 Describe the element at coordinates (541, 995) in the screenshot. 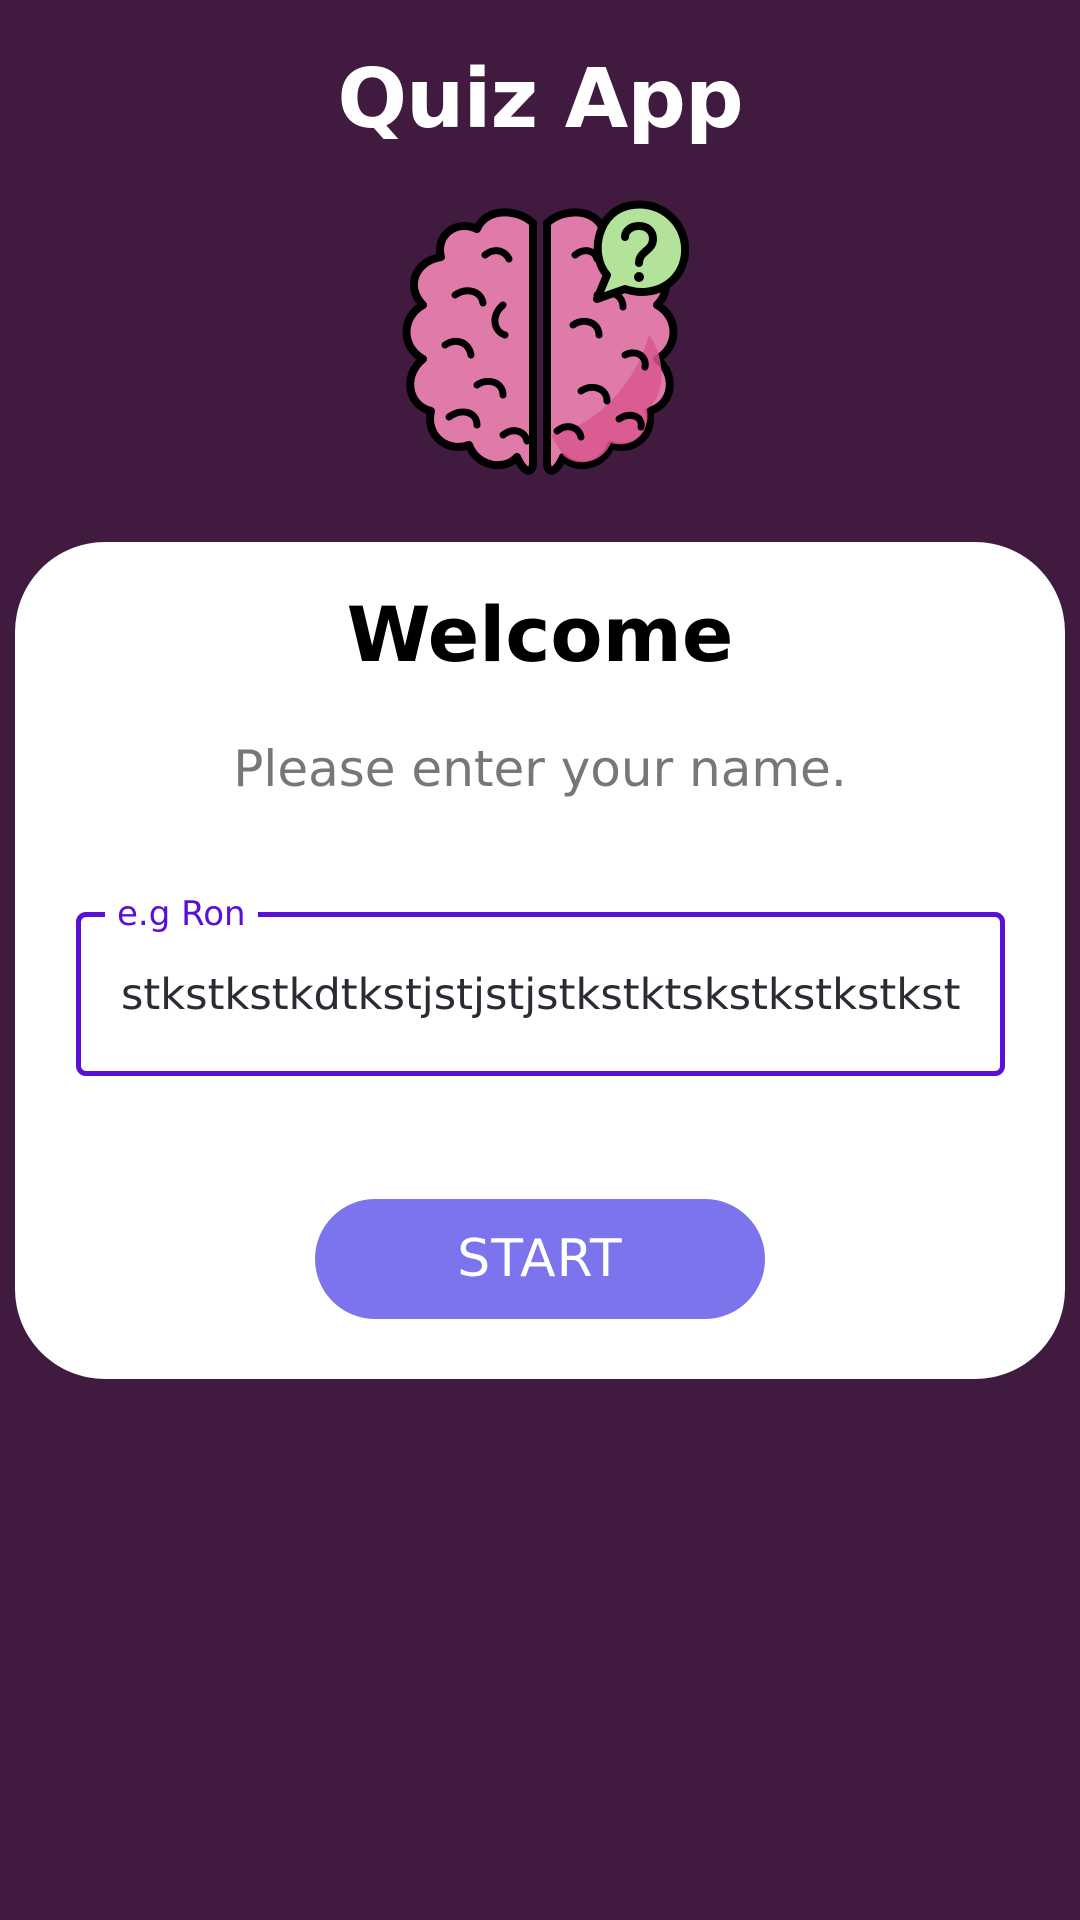

I see `name-input` at that location.